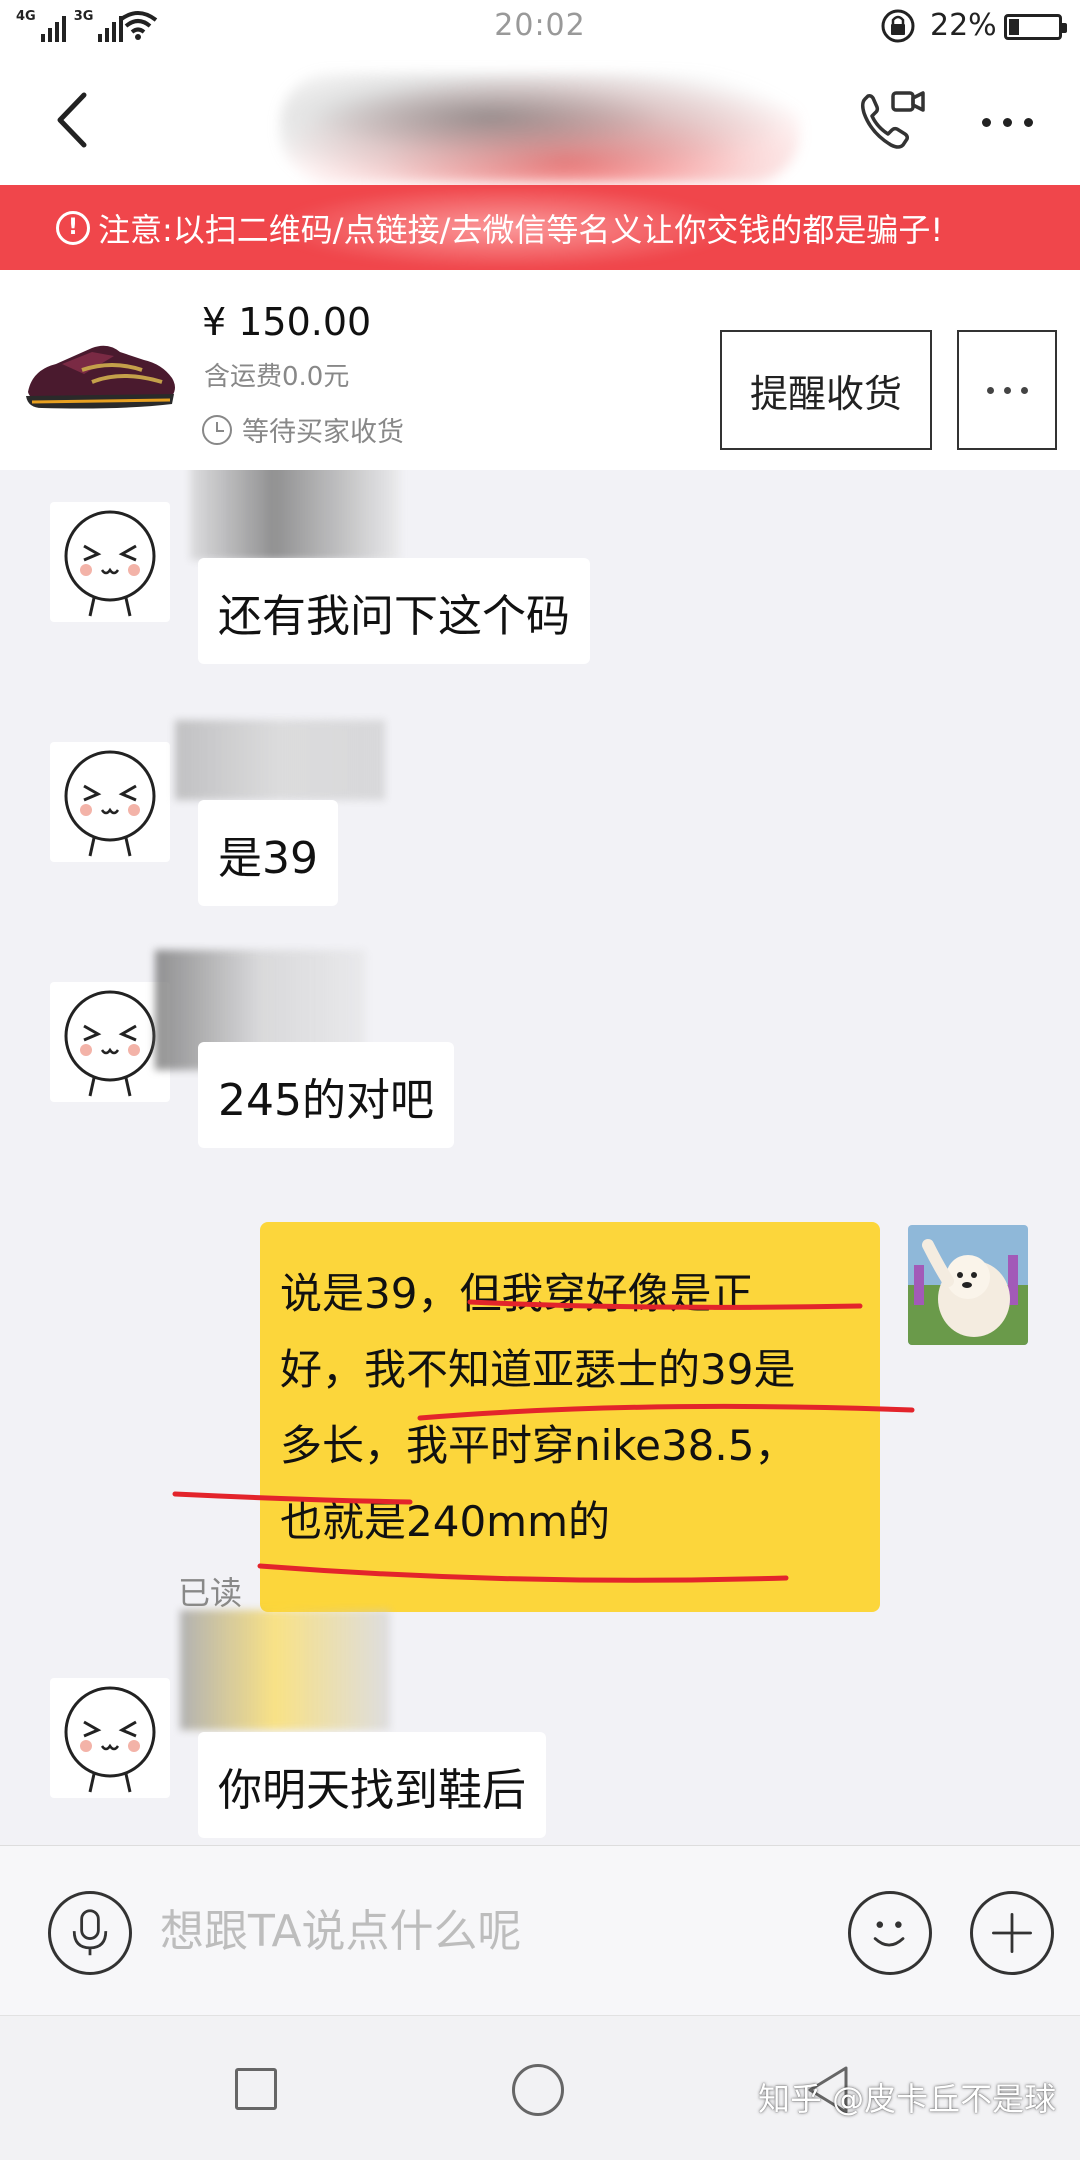 The width and height of the screenshot is (1080, 2160). What do you see at coordinates (890, 1933) in the screenshot?
I see `emoji-button` at bounding box center [890, 1933].